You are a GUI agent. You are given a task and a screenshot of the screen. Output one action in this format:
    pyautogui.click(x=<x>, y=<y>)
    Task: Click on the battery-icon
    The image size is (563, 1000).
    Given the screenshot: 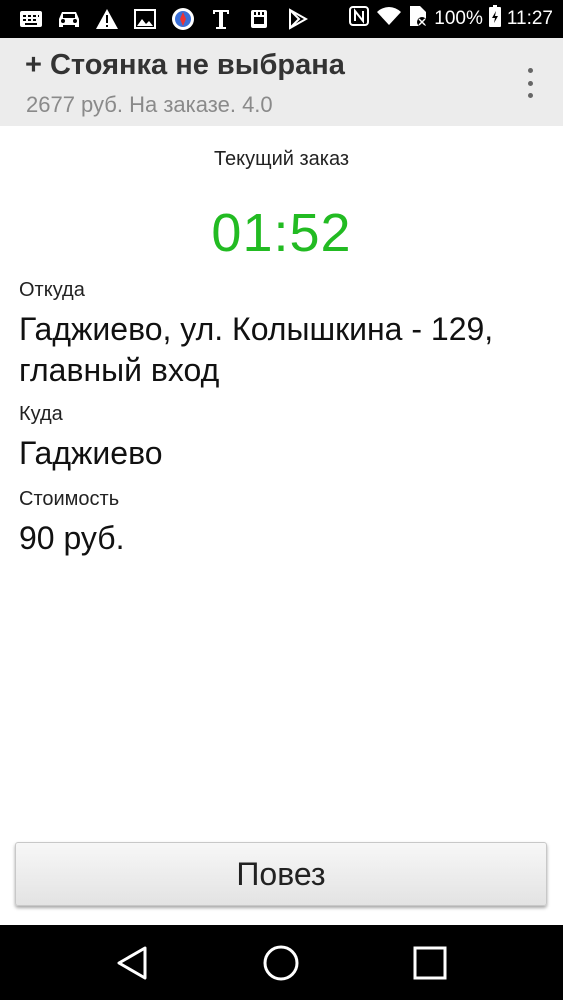 What is the action you would take?
    pyautogui.click(x=494, y=19)
    